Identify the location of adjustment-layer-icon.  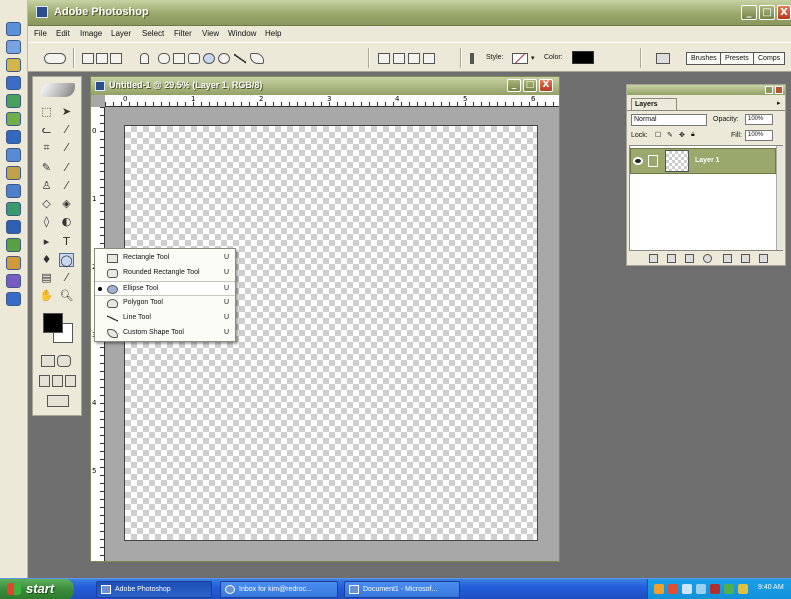
(707, 258).